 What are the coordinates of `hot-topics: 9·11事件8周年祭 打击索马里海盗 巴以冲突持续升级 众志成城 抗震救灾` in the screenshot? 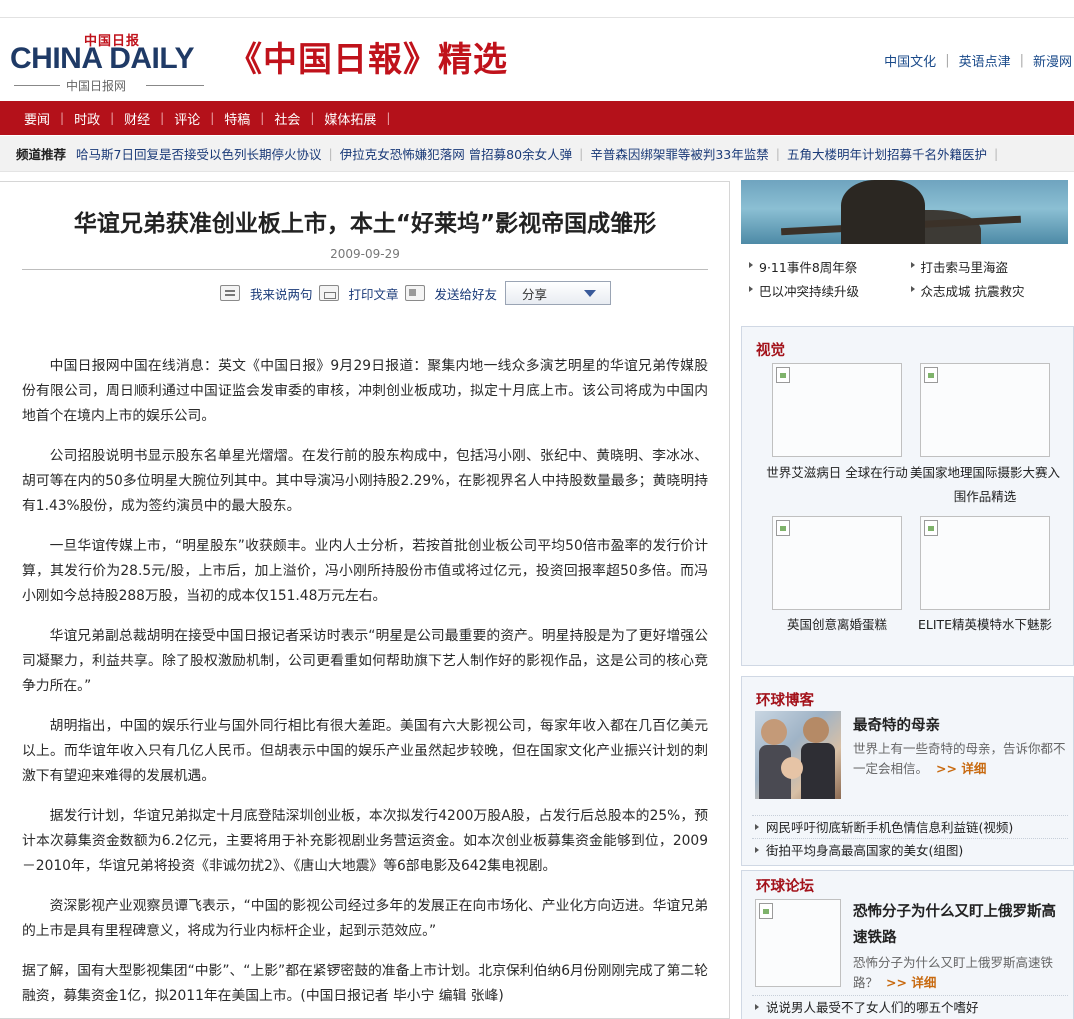 It's located at (906, 278).